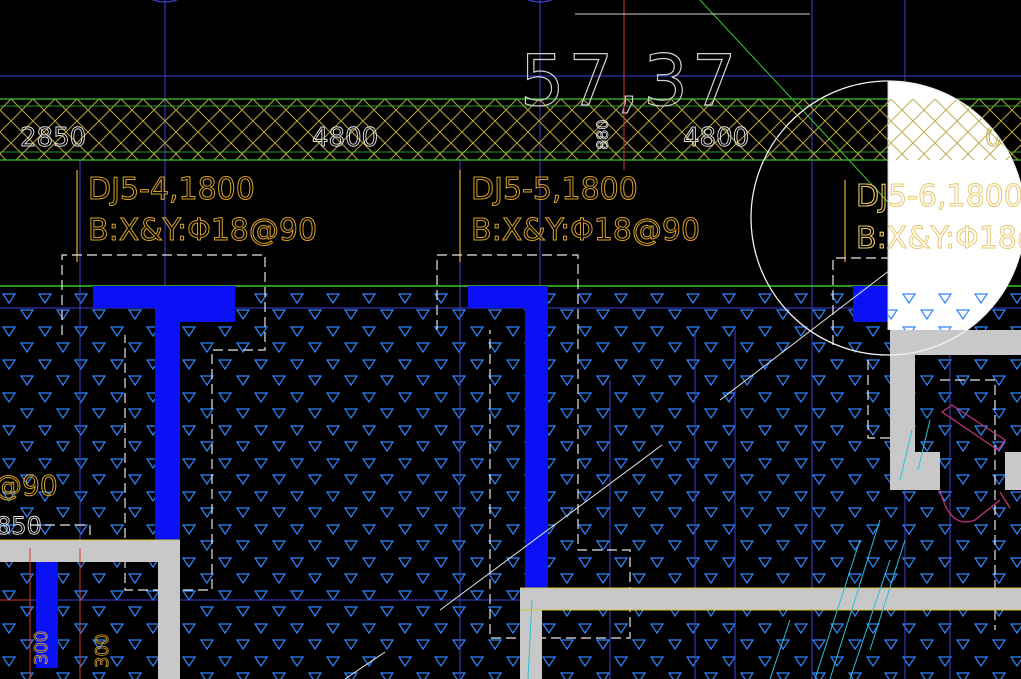 This screenshot has width=1021, height=679. I want to click on hatched-beam-strip, so click(510, 129).